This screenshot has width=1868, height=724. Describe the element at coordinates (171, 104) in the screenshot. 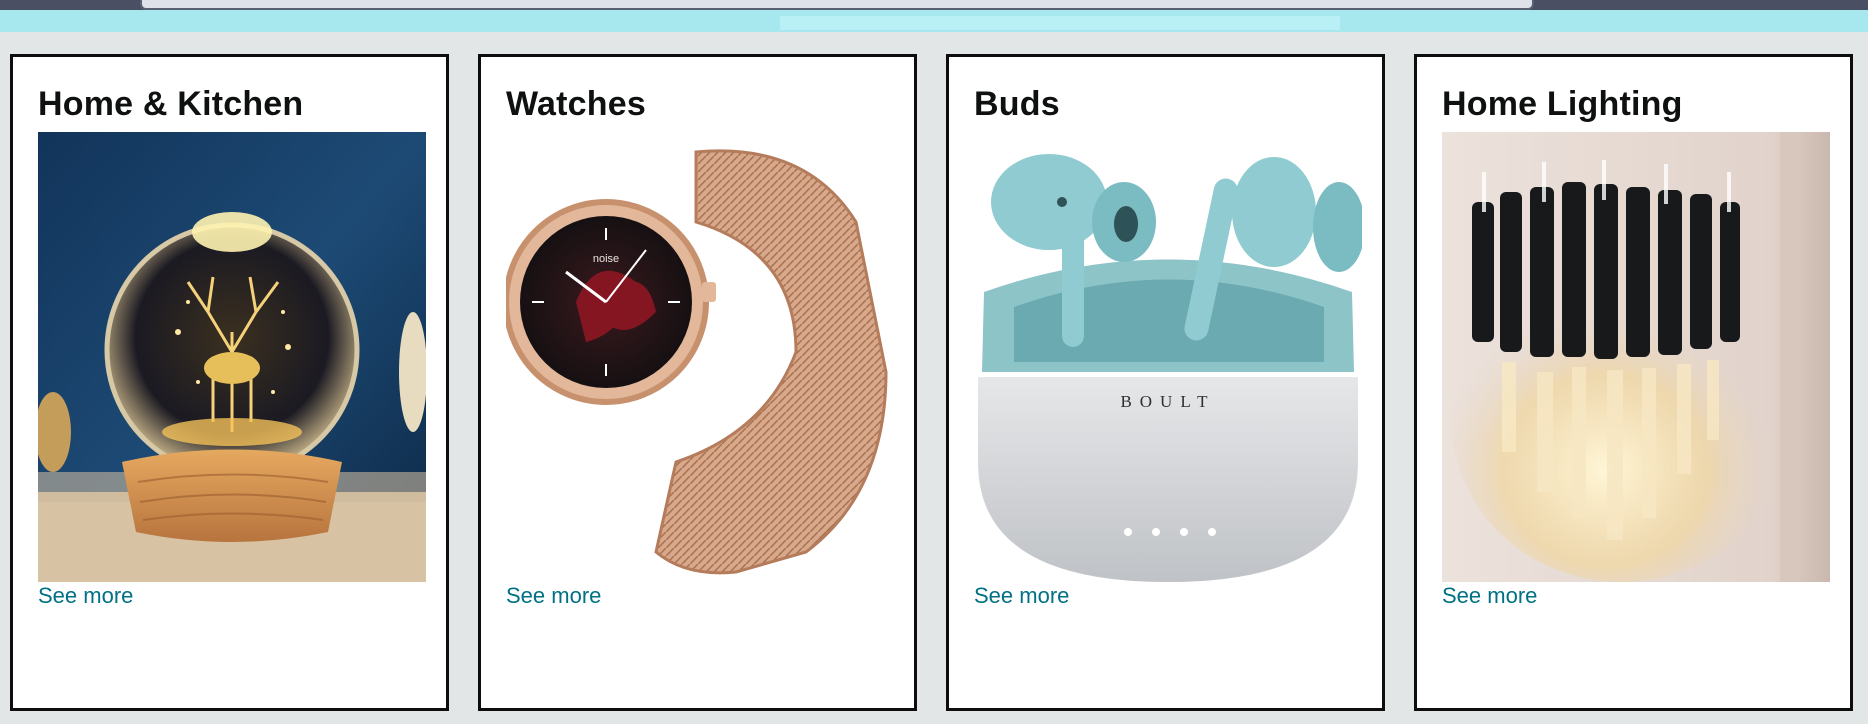

I see `card-title: Home & Kitchen` at that location.